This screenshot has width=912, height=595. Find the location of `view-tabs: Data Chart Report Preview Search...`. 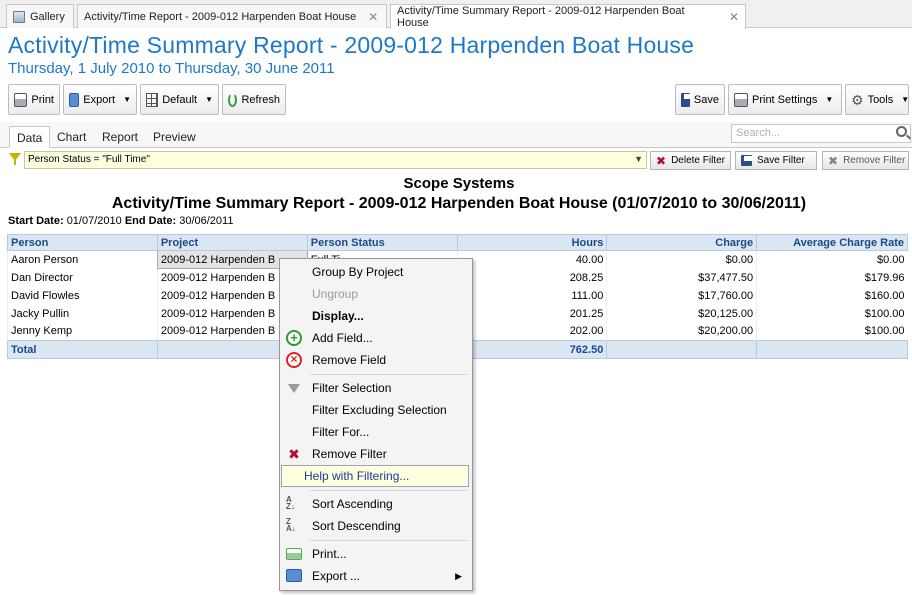

view-tabs: Data Chart Report Preview Search... is located at coordinates (456, 135).